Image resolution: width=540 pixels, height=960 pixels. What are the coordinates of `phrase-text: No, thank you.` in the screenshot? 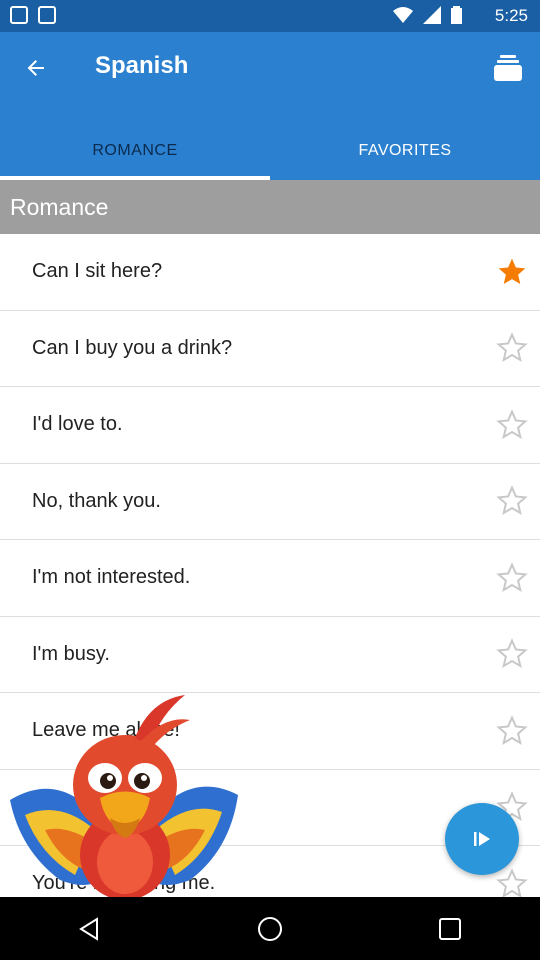 It's located at (96, 500).